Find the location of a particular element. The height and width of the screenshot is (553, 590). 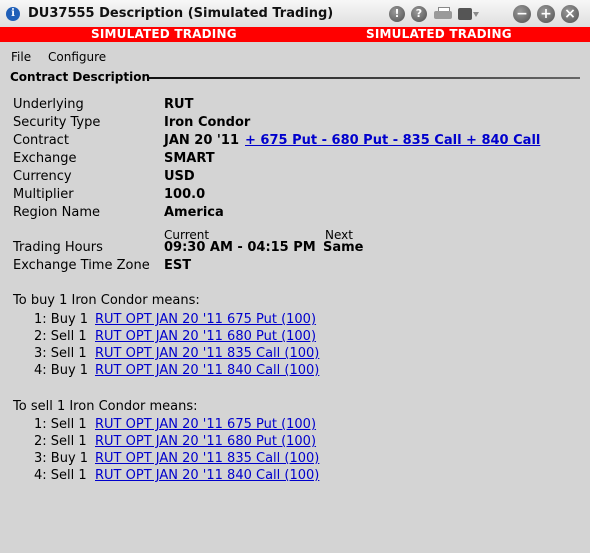

buy-leg-action: 1: Buy 1 is located at coordinates (61, 319).